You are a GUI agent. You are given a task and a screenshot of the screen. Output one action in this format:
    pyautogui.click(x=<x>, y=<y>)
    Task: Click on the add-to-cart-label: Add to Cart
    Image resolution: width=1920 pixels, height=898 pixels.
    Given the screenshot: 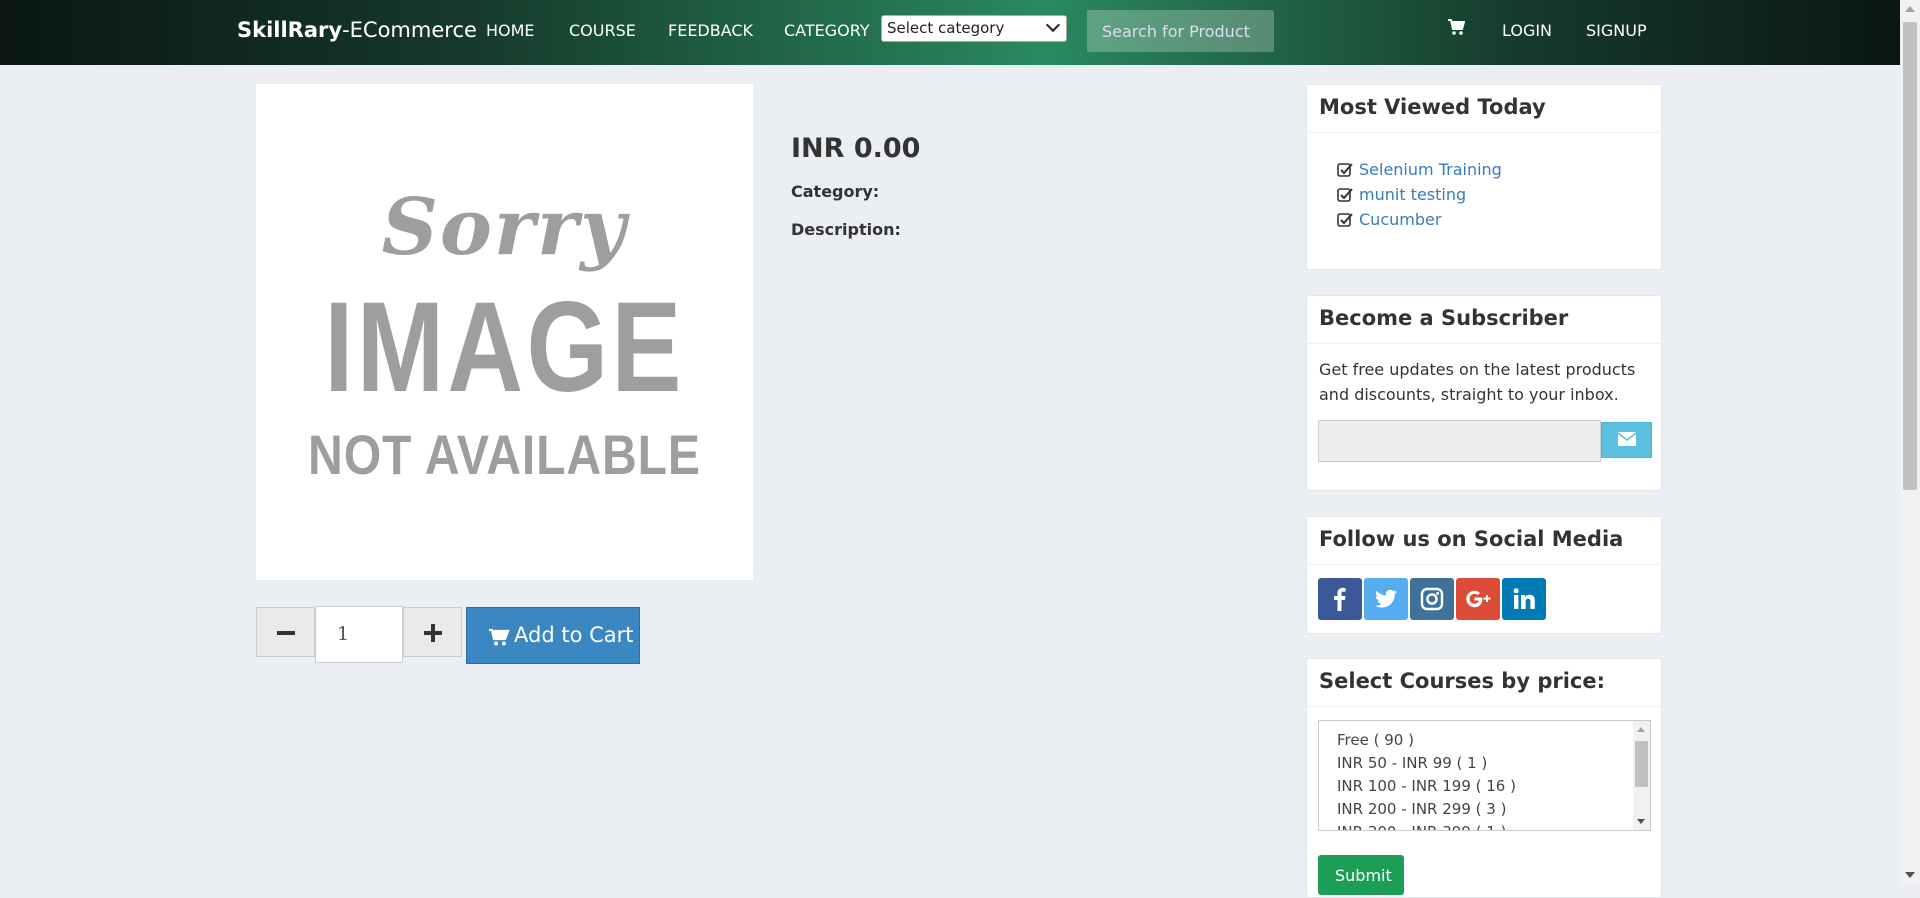 What is the action you would take?
    pyautogui.click(x=574, y=635)
    